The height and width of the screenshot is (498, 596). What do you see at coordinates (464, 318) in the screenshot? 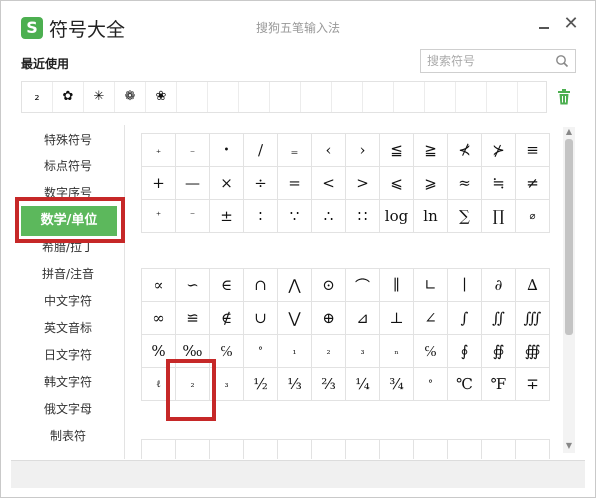
I see `symbol-cell: ∫` at bounding box center [464, 318].